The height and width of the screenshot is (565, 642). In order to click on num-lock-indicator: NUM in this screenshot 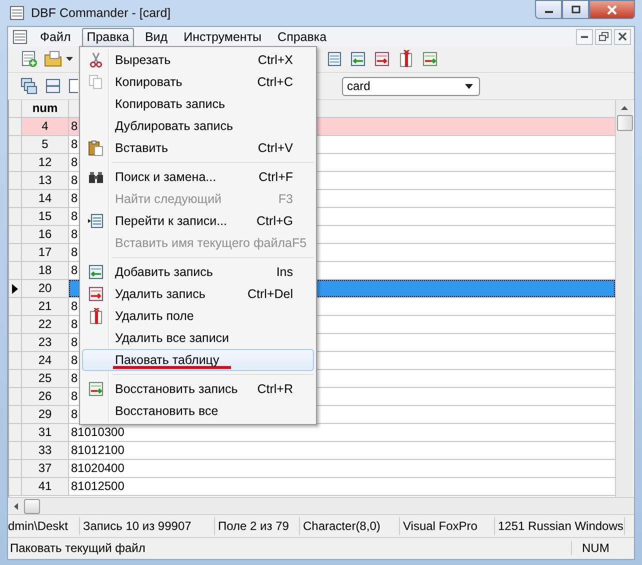, I will do `click(595, 548)`.